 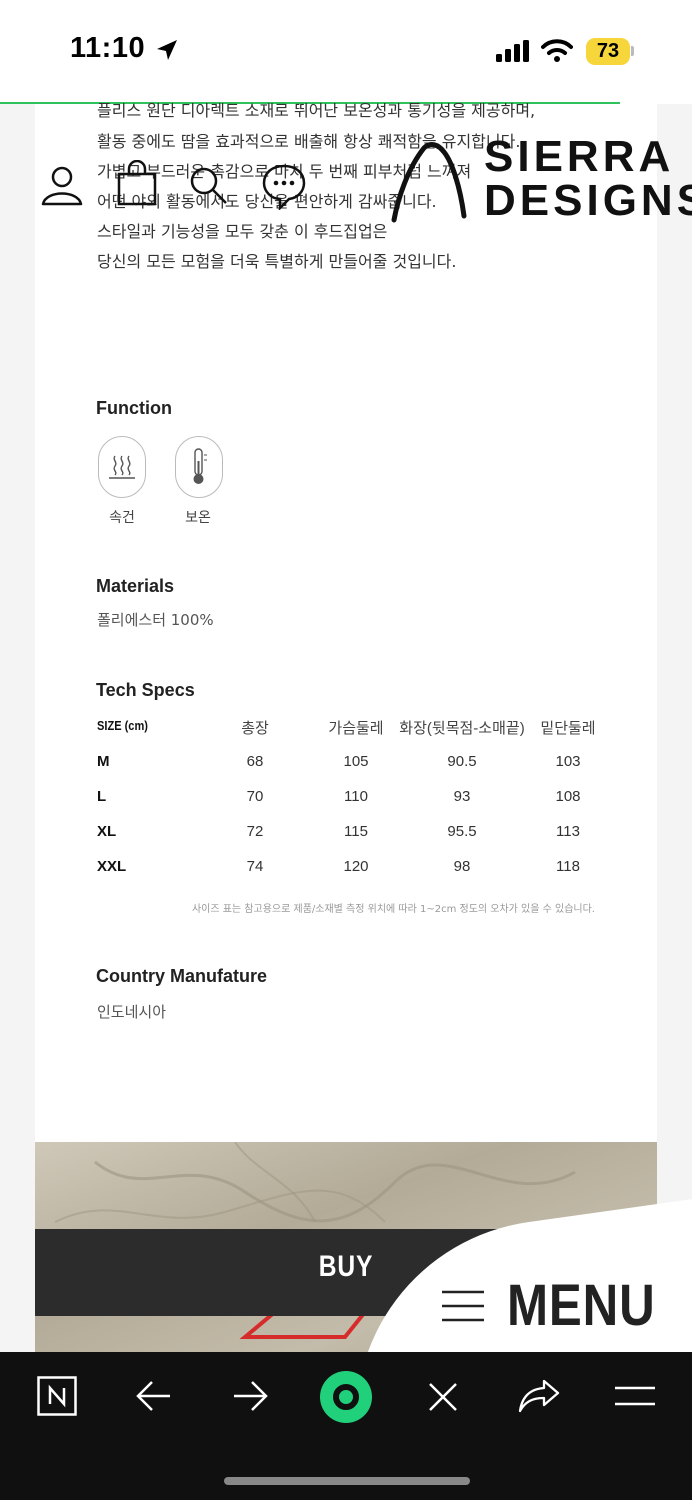 What do you see at coordinates (356, 866) in the screenshot?
I see `spec-cell: 120` at bounding box center [356, 866].